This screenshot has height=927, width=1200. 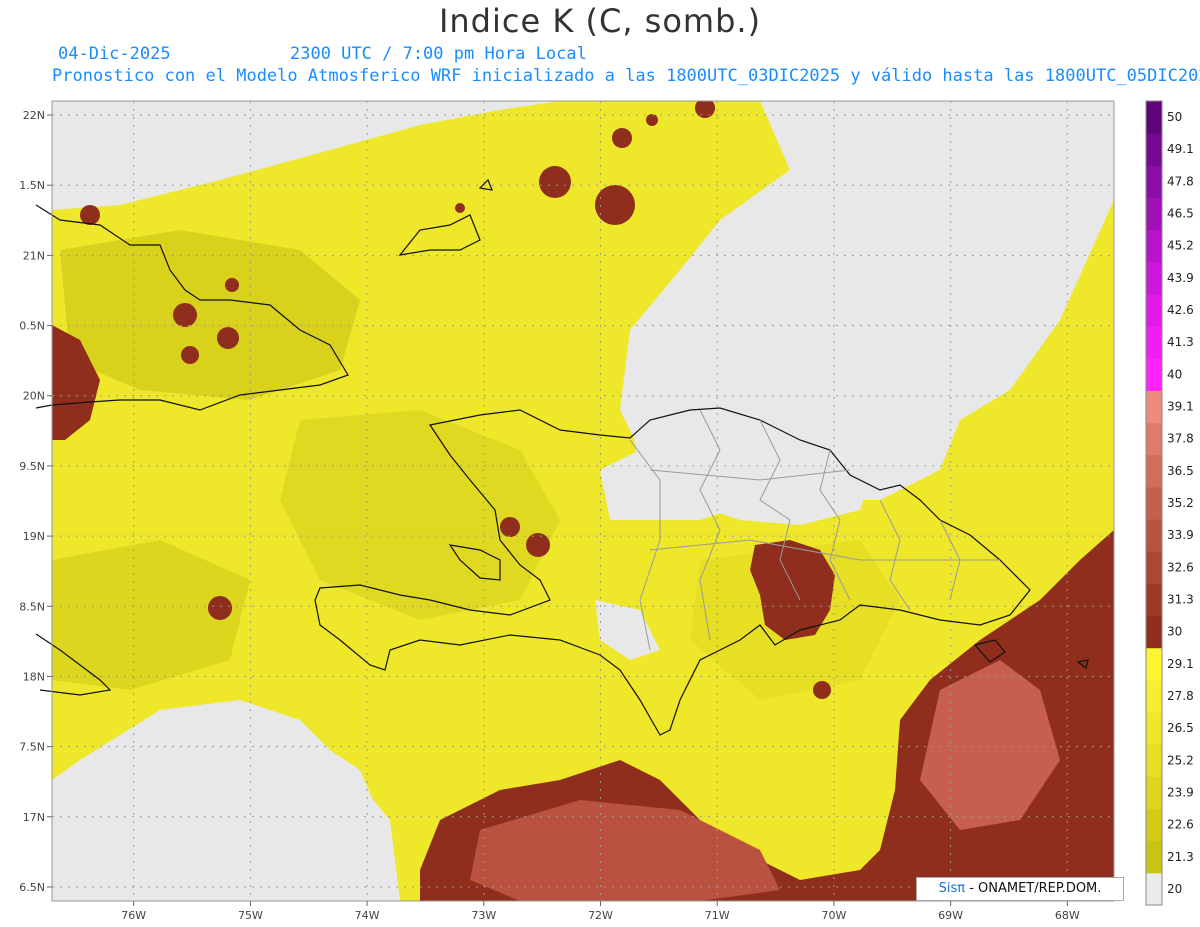 I want to click on x-tick-label: 69W, so click(x=950, y=915).